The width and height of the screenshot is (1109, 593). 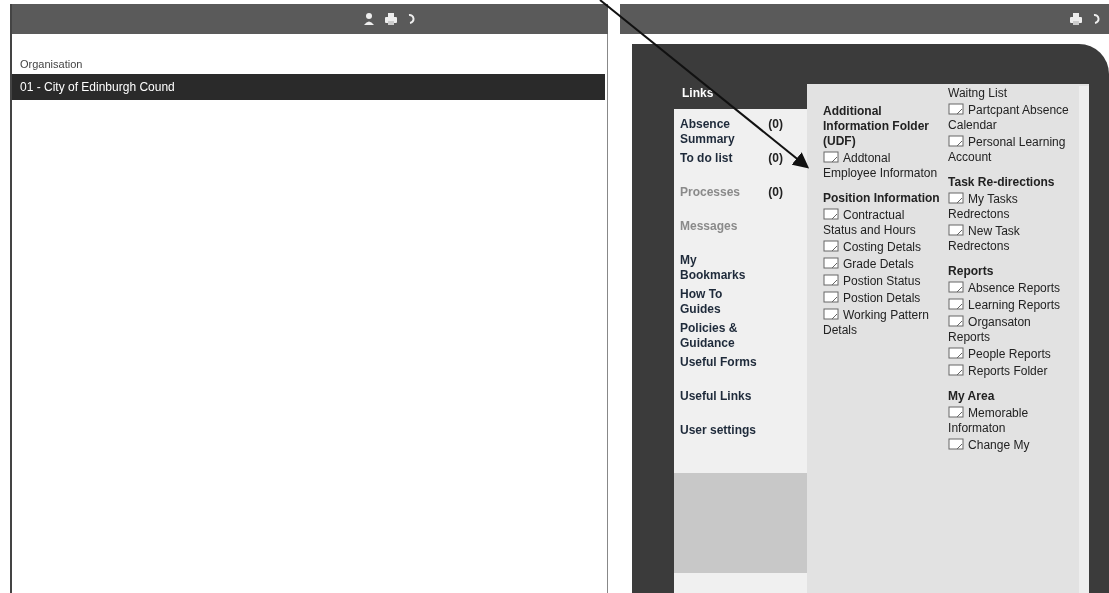 What do you see at coordinates (720, 362) in the screenshot?
I see `menu-link: Useful Forms` at bounding box center [720, 362].